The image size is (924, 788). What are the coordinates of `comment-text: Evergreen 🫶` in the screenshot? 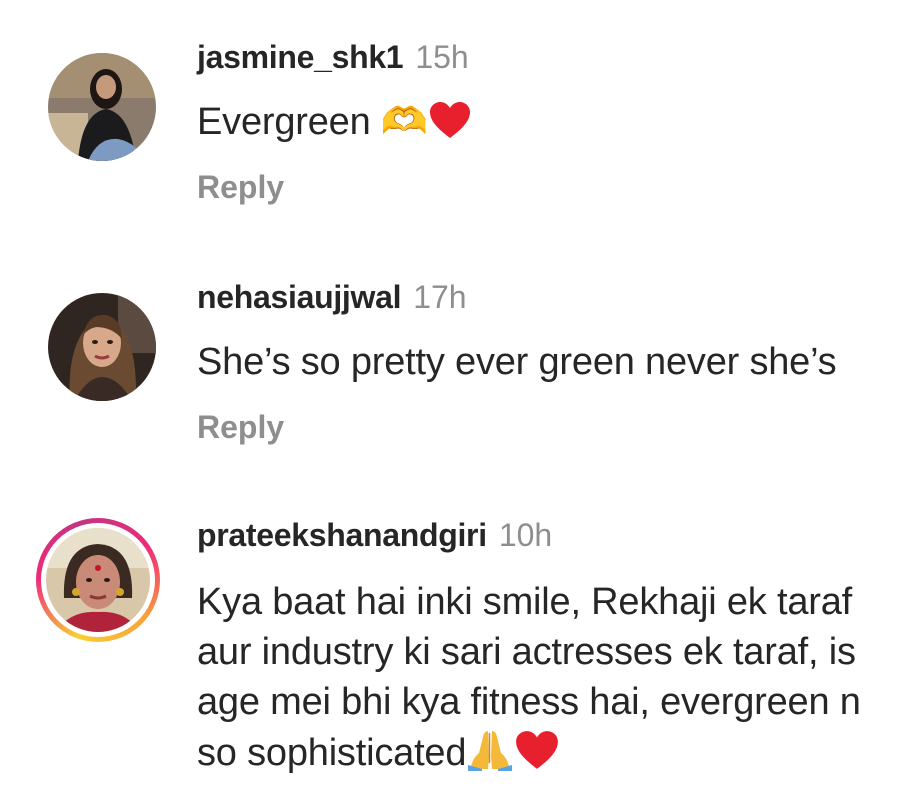 It's located at (547, 125).